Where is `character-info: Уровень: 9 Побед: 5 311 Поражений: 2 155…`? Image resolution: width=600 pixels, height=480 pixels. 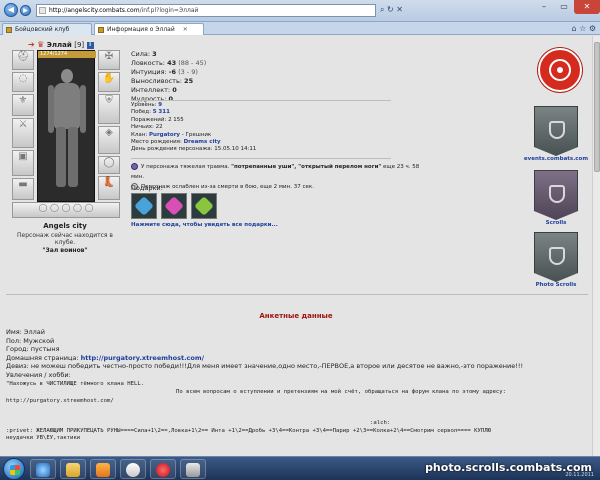 character-info: Уровень: 9 Побед: 5 311 Поражений: 2 155… is located at coordinates (256, 128).